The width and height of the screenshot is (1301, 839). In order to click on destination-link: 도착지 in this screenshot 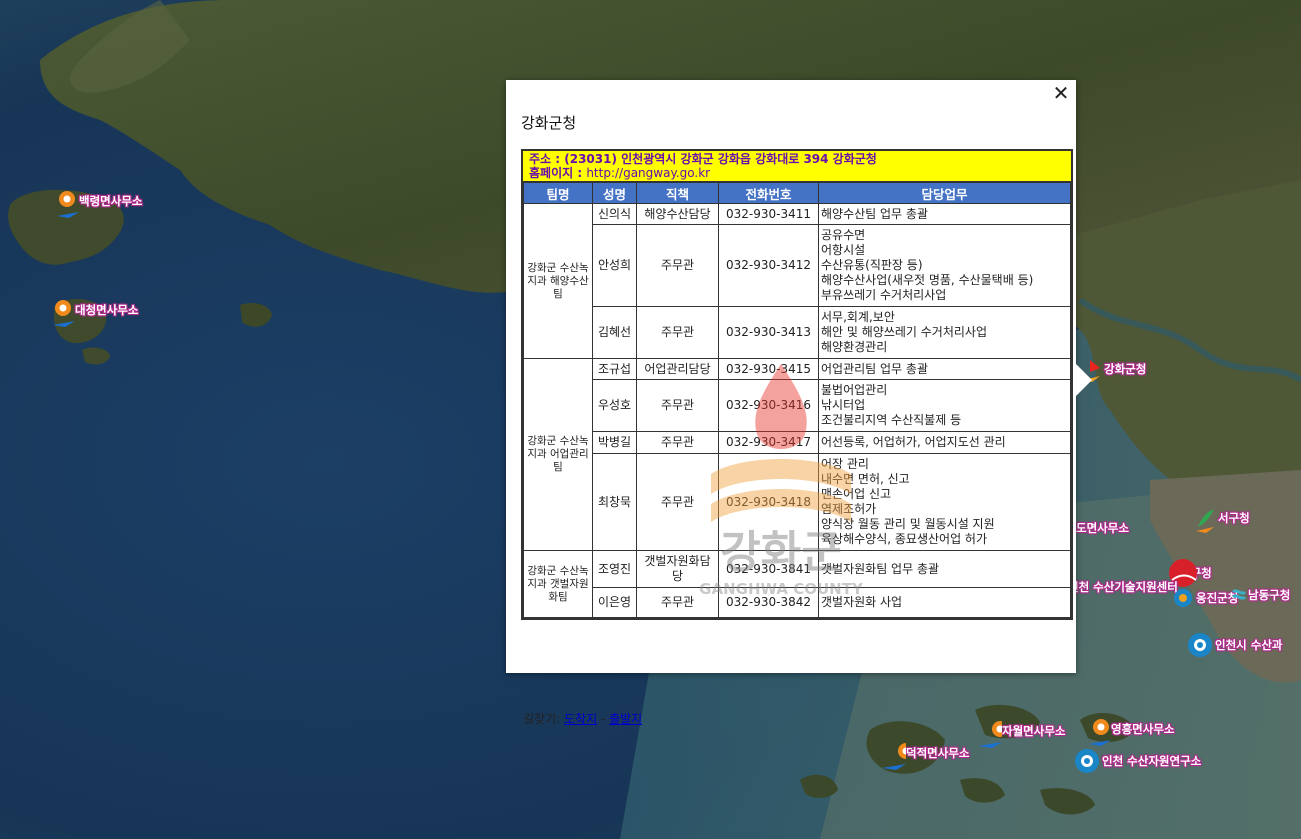, I will do `click(580, 719)`.